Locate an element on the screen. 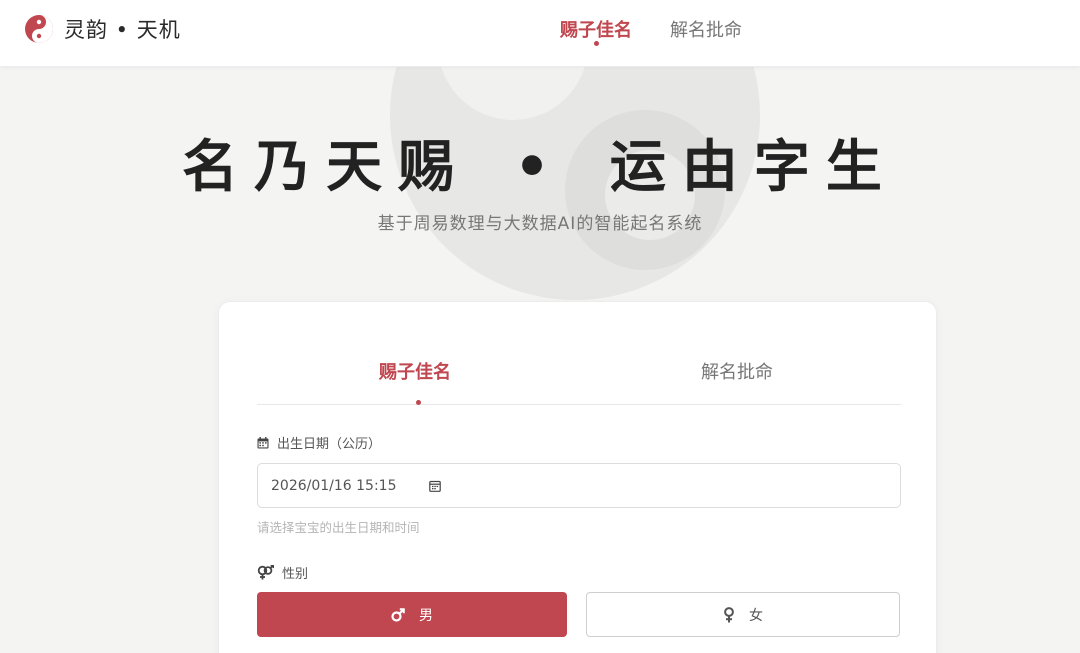 The height and width of the screenshot is (653, 1080). gender-male-button: 男 is located at coordinates (412, 614).